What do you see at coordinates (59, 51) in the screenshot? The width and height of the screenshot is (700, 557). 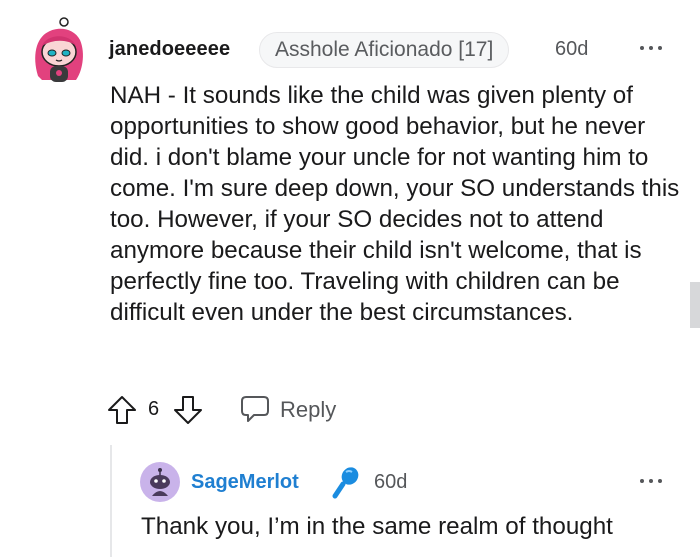 I see `user-avatar` at bounding box center [59, 51].